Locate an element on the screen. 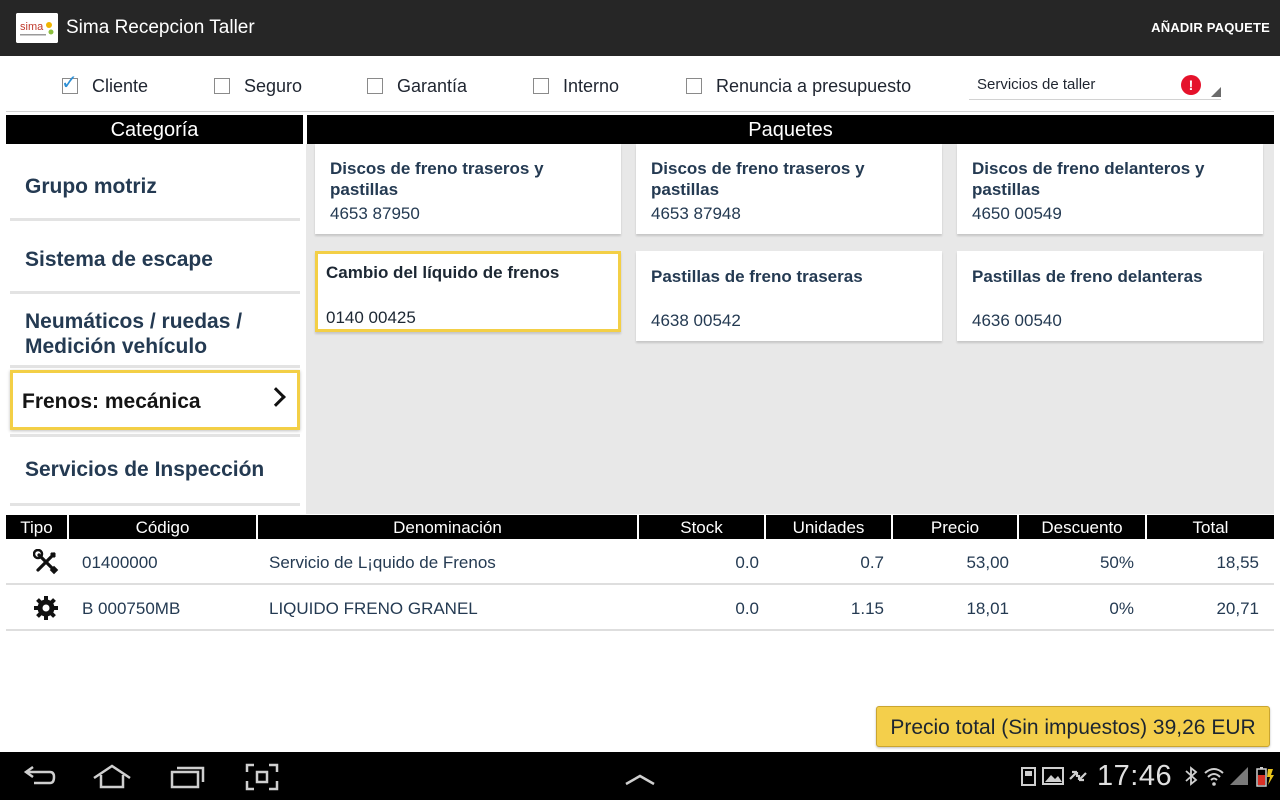 Image resolution: width=1280 pixels, height=800 pixels. category-item-neumaticos: Neumáticos / ruedas / Medición vehículo is located at coordinates (155, 336).